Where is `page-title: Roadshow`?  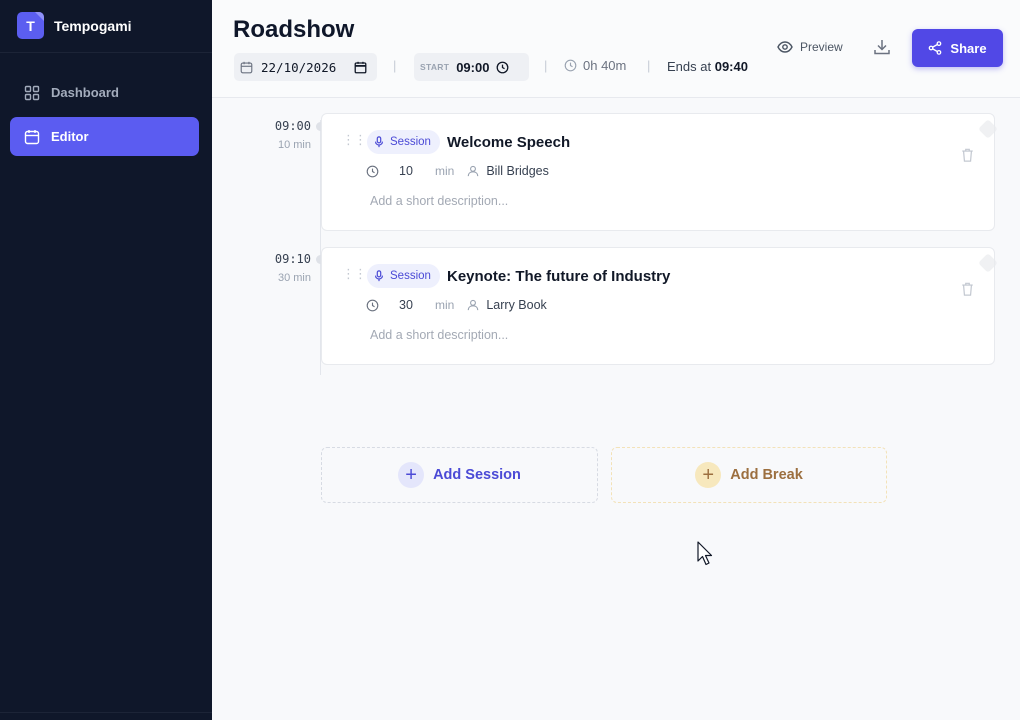
page-title: Roadshow is located at coordinates (293, 30).